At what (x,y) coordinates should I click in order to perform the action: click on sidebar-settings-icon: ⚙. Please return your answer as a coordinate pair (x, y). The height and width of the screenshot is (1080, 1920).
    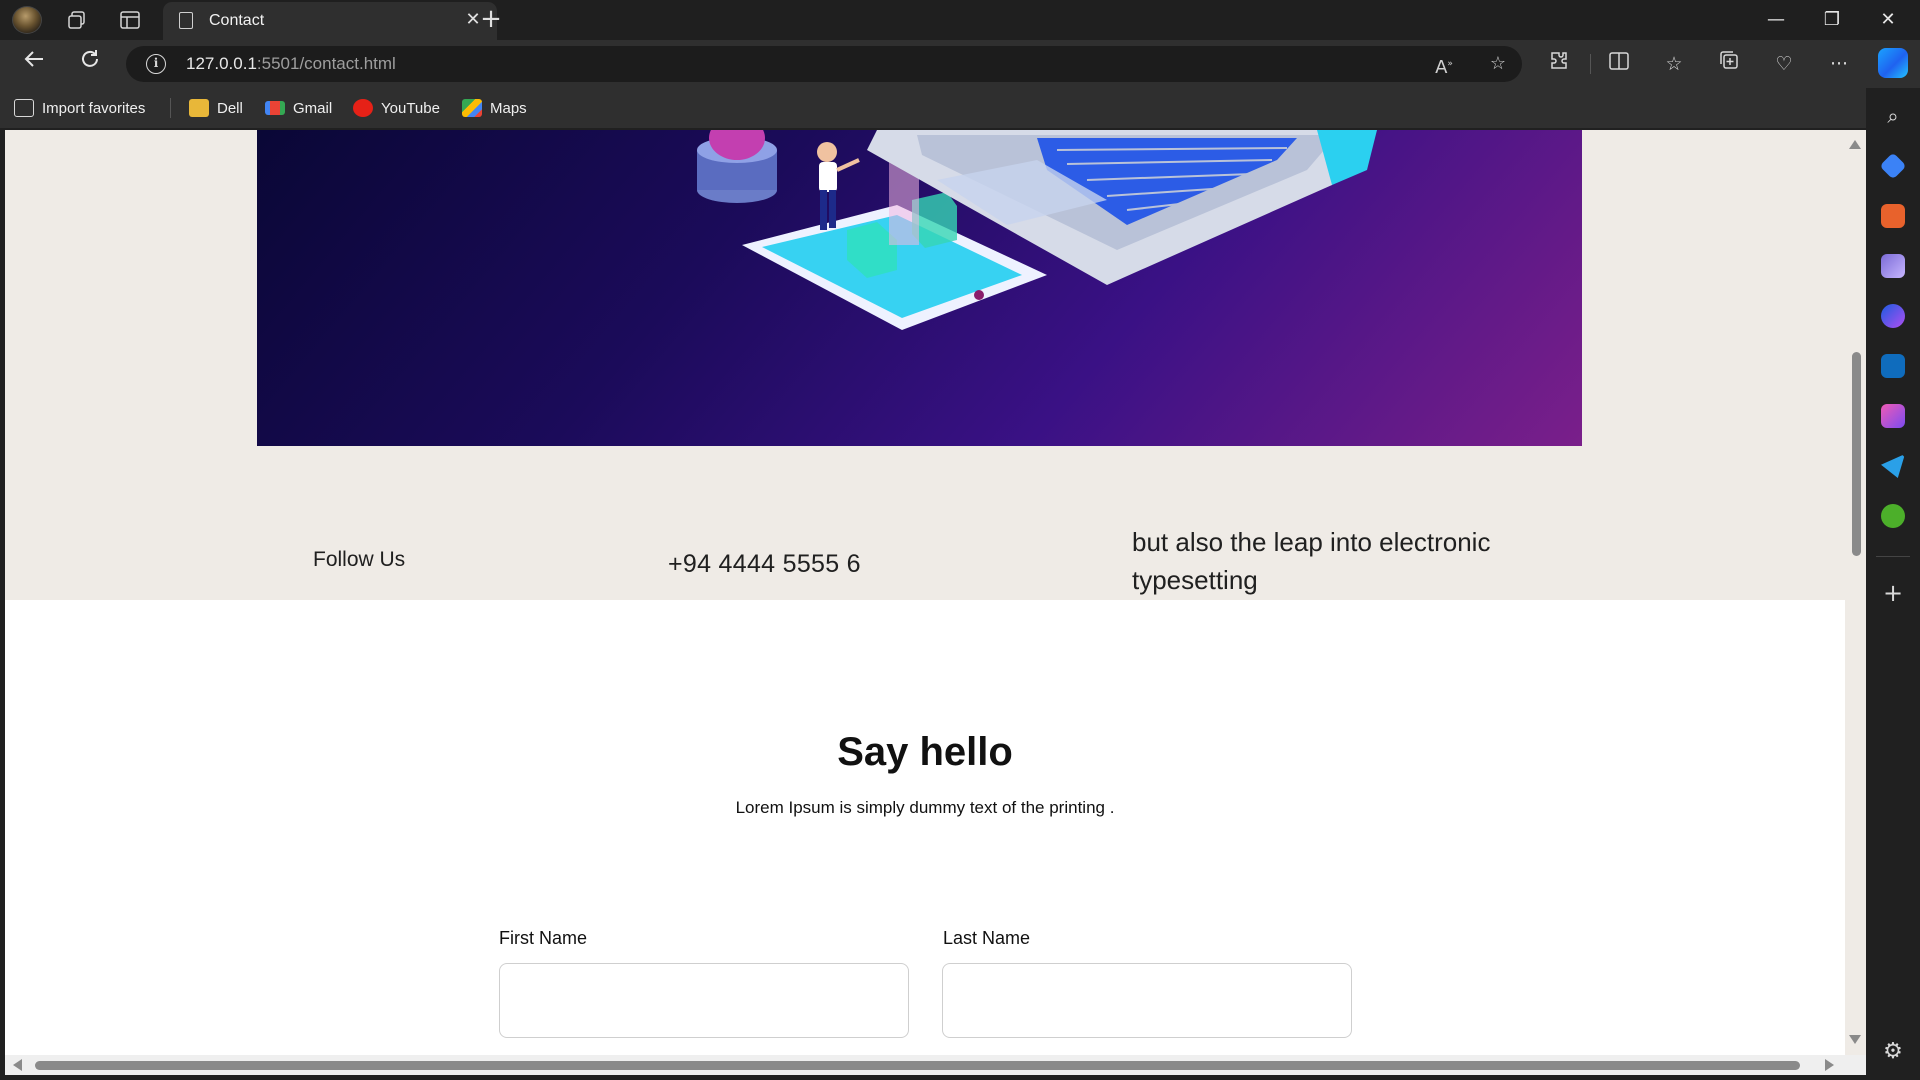
    Looking at the image, I should click on (1893, 1052).